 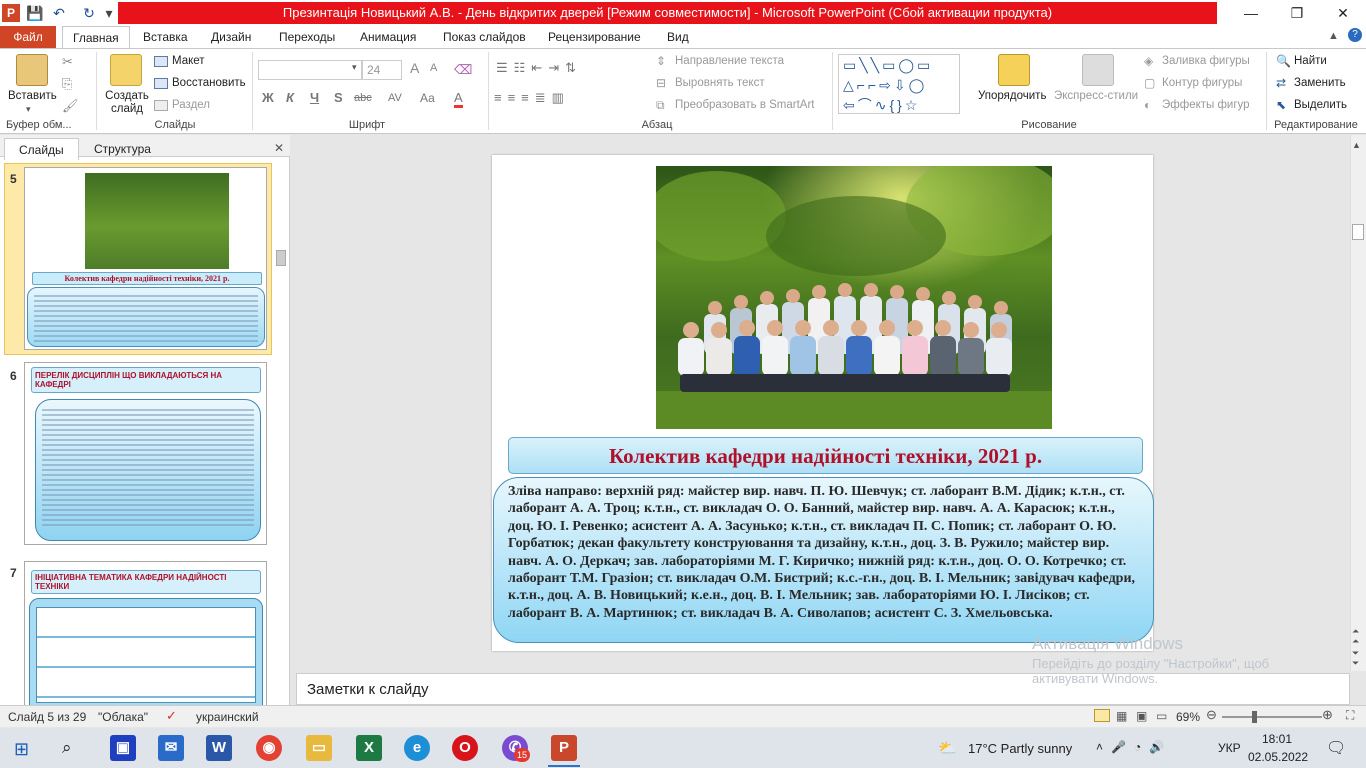 I want to click on excel-icon: X, so click(x=369, y=748).